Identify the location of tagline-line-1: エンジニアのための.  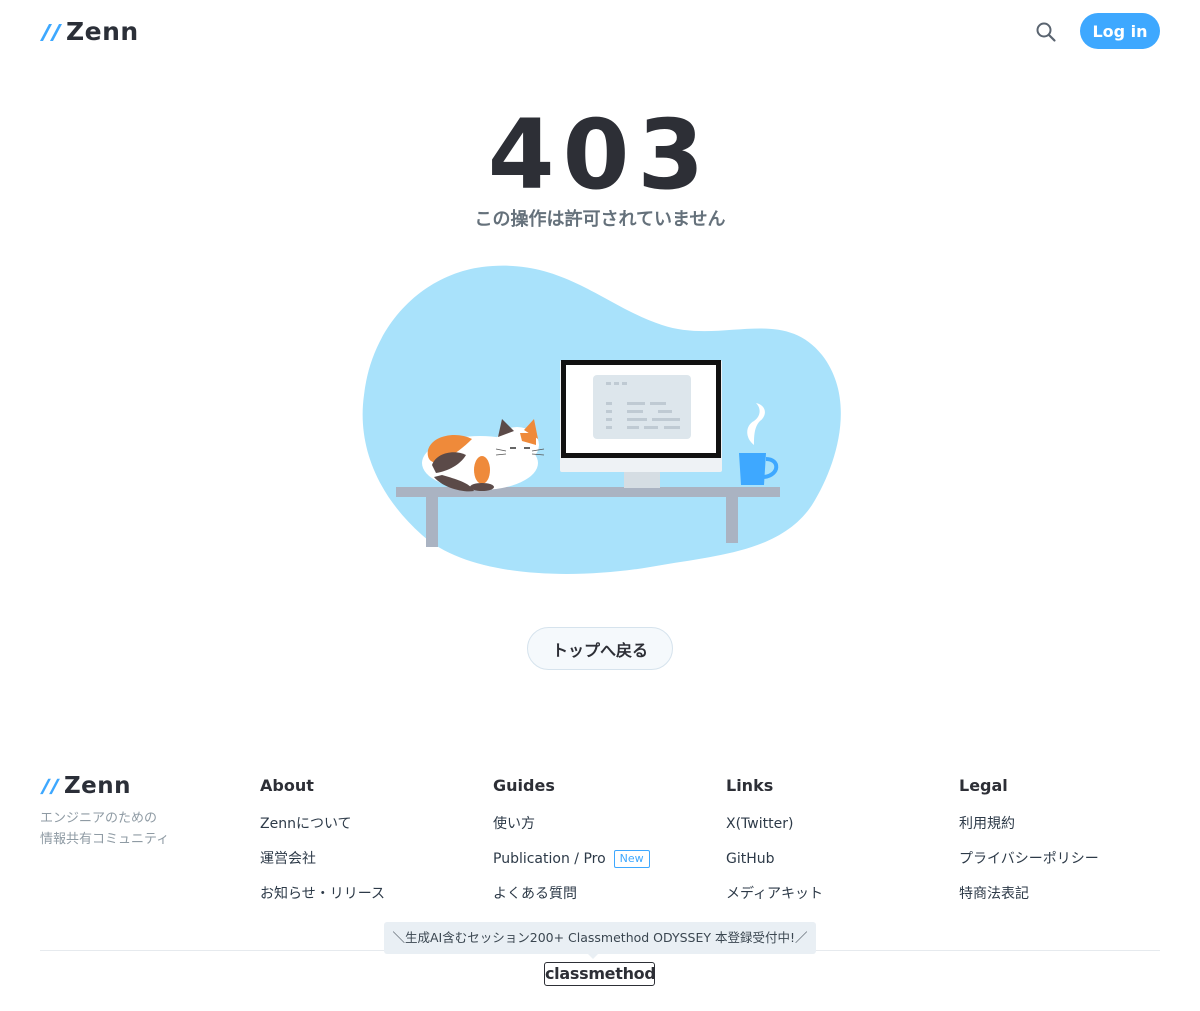
(99, 818).